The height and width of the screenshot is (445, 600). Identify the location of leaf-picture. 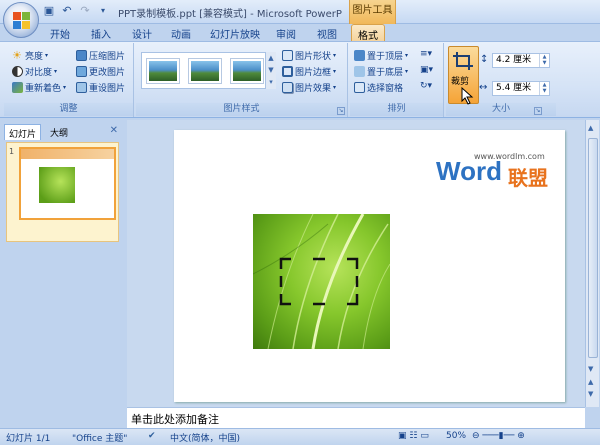
(321, 281).